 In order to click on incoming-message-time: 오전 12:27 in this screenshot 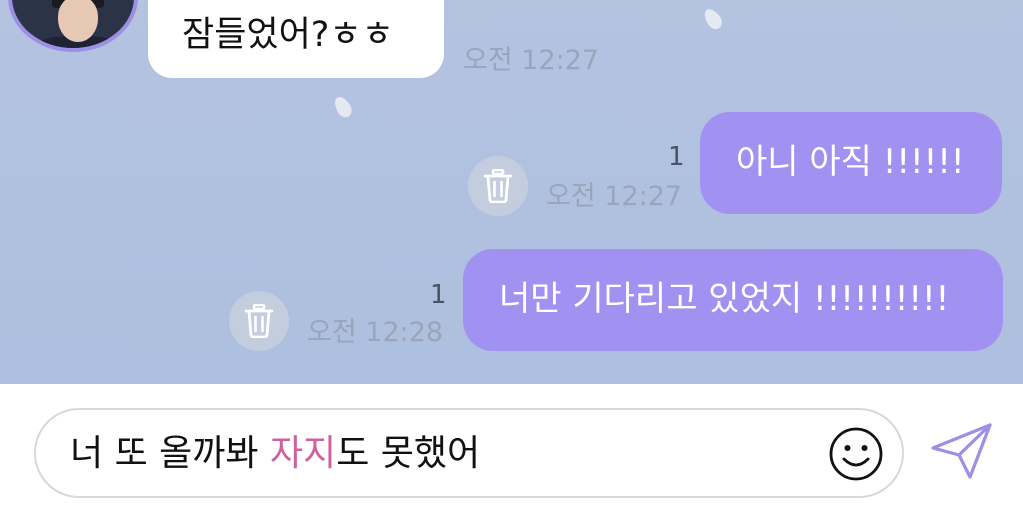, I will do `click(531, 60)`.